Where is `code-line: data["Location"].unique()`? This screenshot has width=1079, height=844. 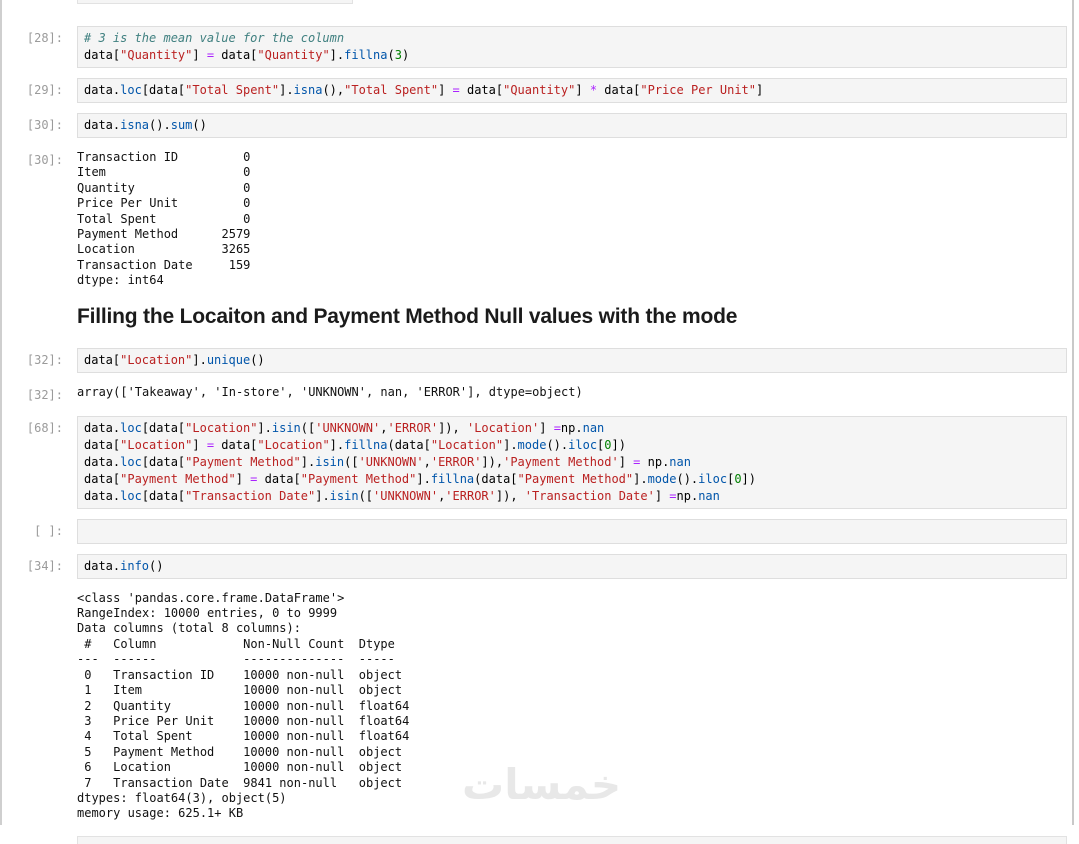 code-line: data["Location"].unique() is located at coordinates (174, 359).